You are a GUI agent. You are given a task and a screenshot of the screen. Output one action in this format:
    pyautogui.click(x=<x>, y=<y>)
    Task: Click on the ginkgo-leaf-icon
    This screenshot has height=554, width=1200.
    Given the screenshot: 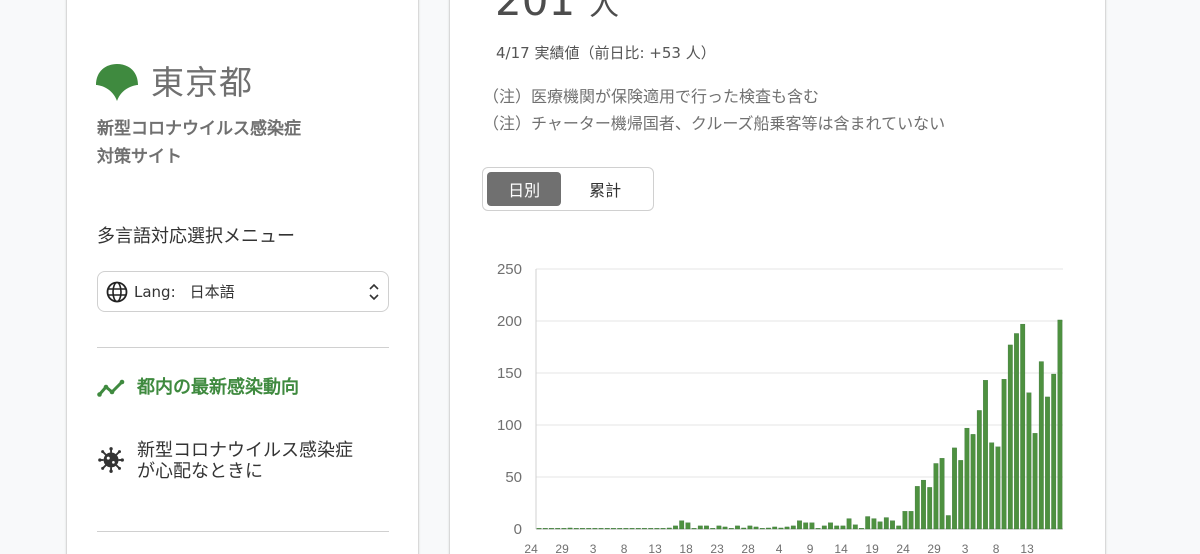 What is the action you would take?
    pyautogui.click(x=117, y=82)
    